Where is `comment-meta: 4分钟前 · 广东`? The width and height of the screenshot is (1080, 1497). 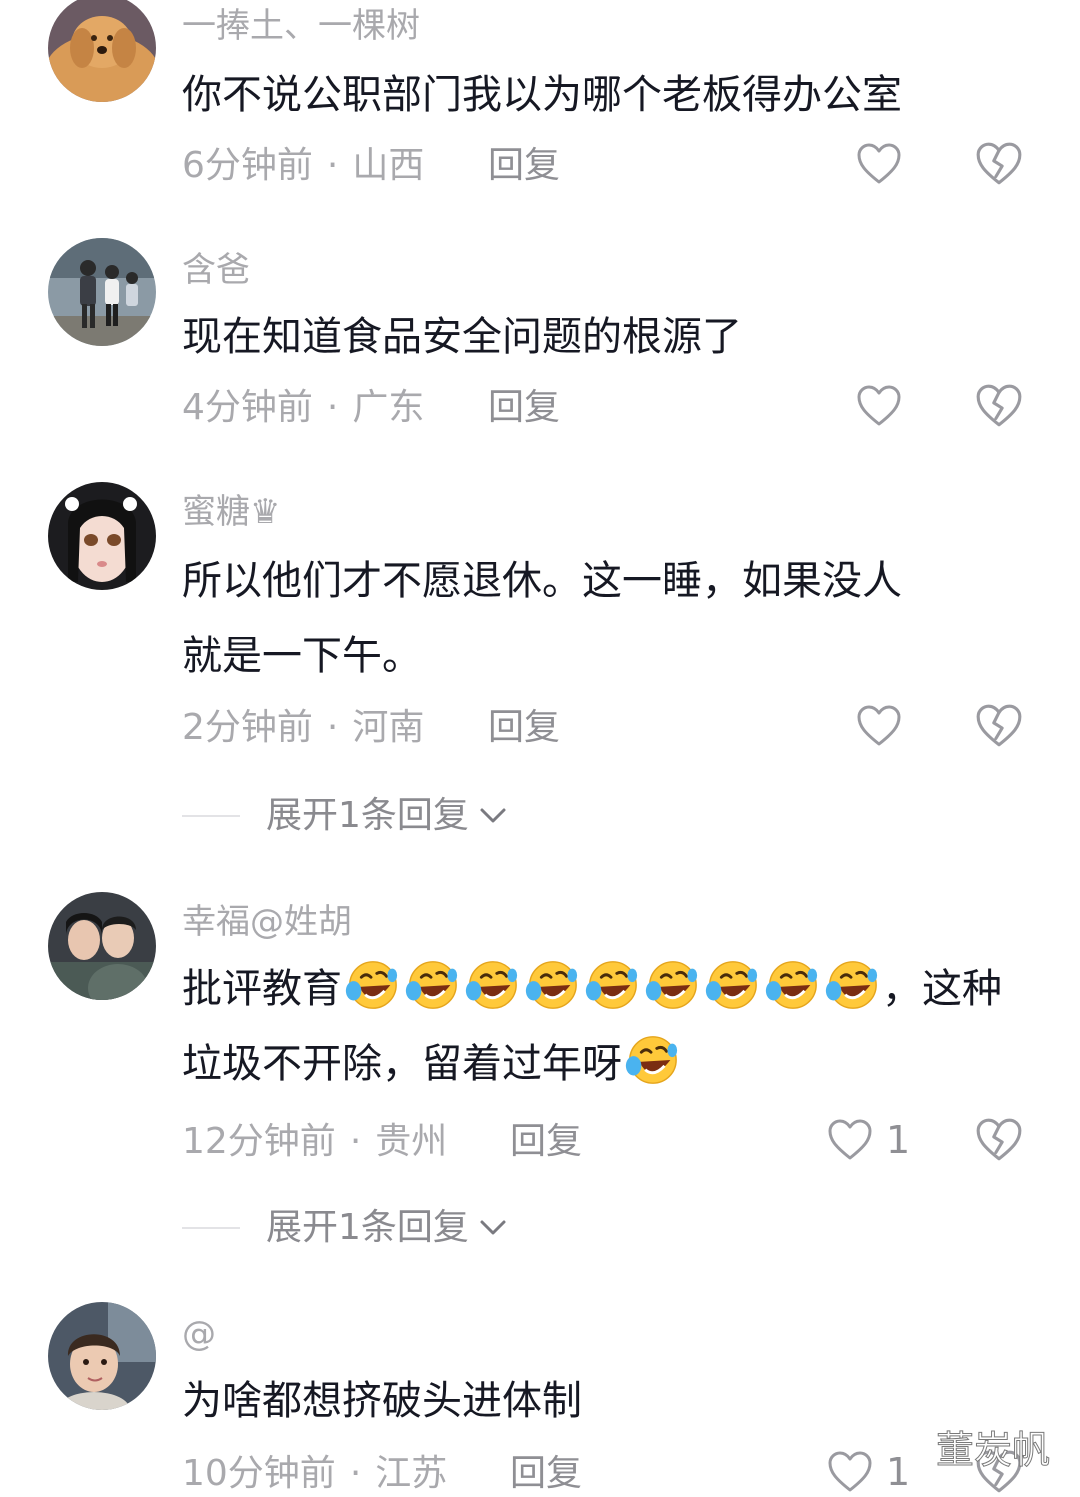 comment-meta: 4分钟前 · 广东 is located at coordinates (303, 408).